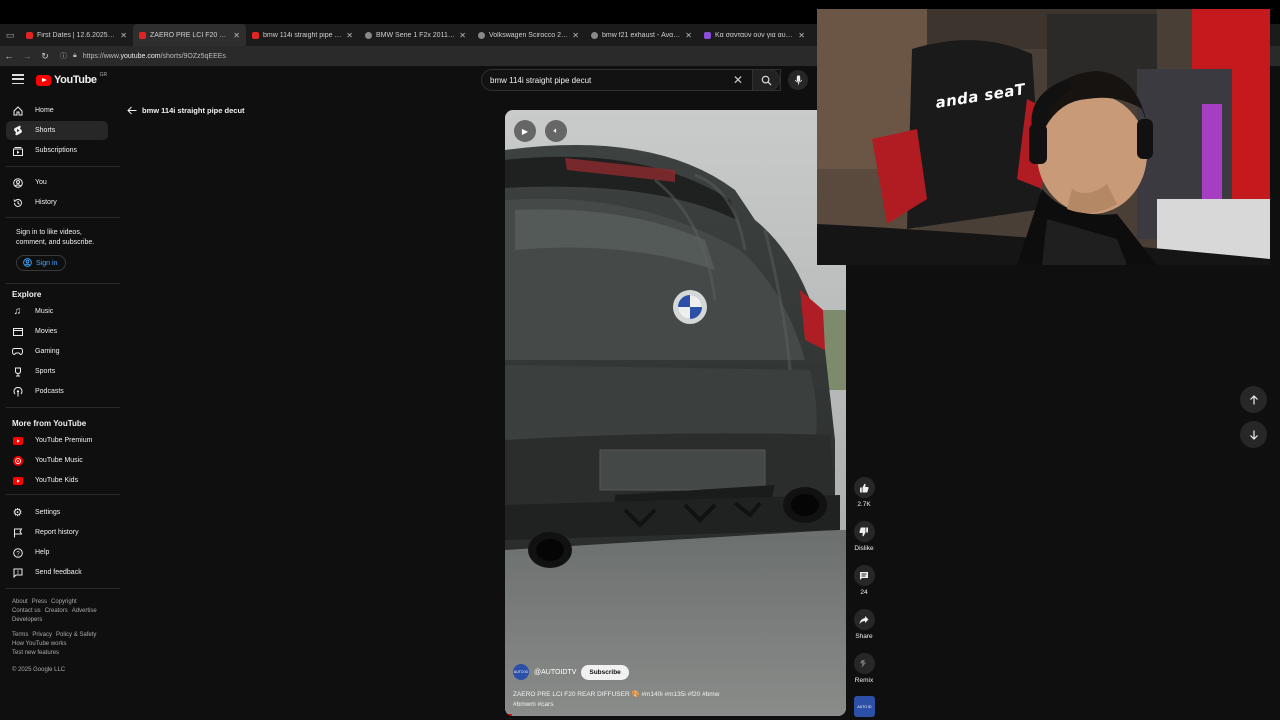 The height and width of the screenshot is (720, 1280). Describe the element at coordinates (27, 620) in the screenshot. I see `footer-link-developers: Developers` at that location.